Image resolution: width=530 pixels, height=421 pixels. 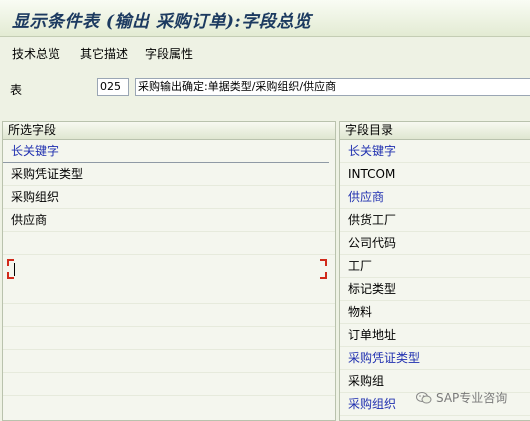 What do you see at coordinates (166, 151) in the screenshot?
I see `selected-fields-column-title: 长关键字` at bounding box center [166, 151].